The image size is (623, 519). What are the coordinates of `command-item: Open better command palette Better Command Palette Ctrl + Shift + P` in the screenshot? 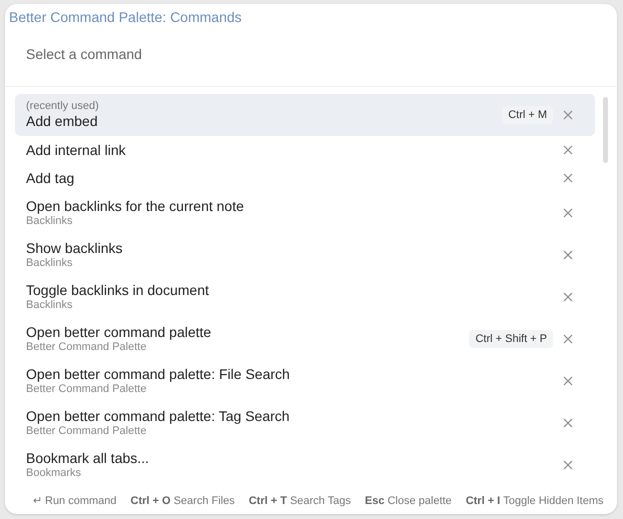 It's located at (305, 339).